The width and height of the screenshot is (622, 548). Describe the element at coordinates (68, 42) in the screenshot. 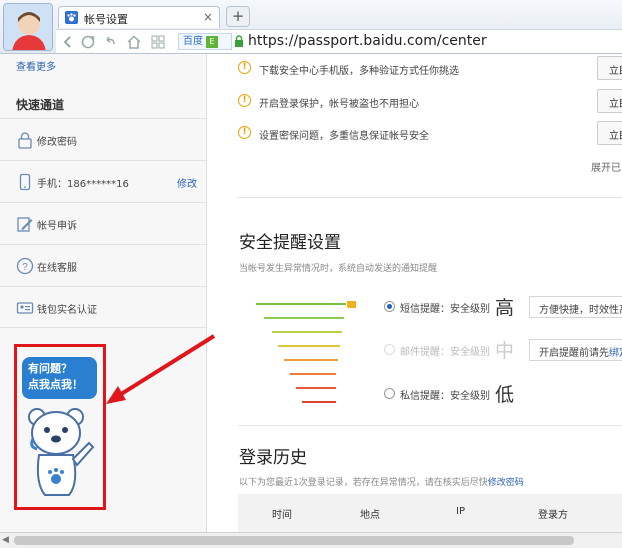

I see `back-arrow-icon` at that location.